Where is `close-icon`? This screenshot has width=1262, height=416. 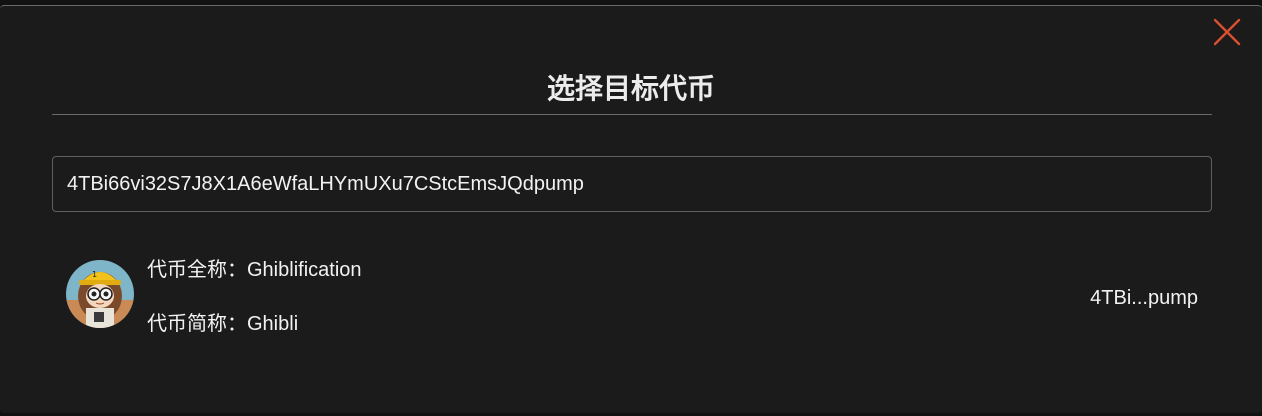
close-icon is located at coordinates (1227, 32).